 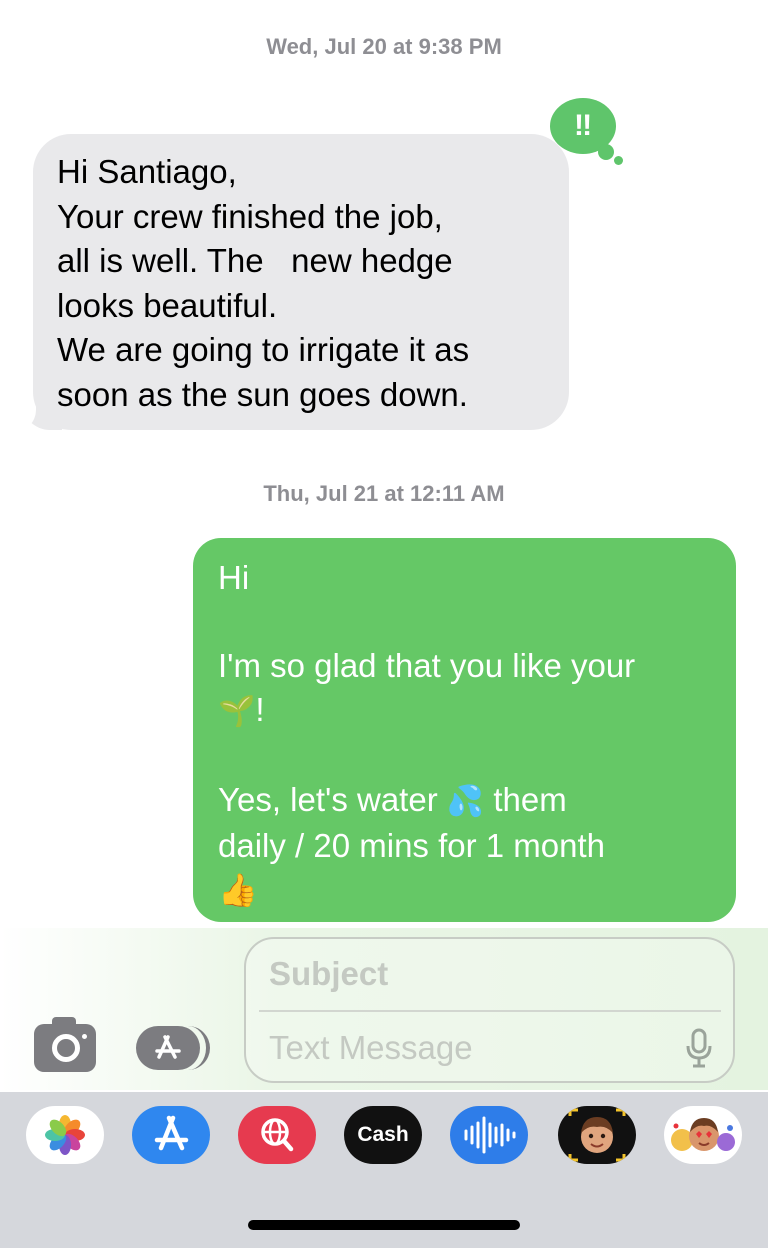 I want to click on app-store-button, so click(x=168, y=1048).